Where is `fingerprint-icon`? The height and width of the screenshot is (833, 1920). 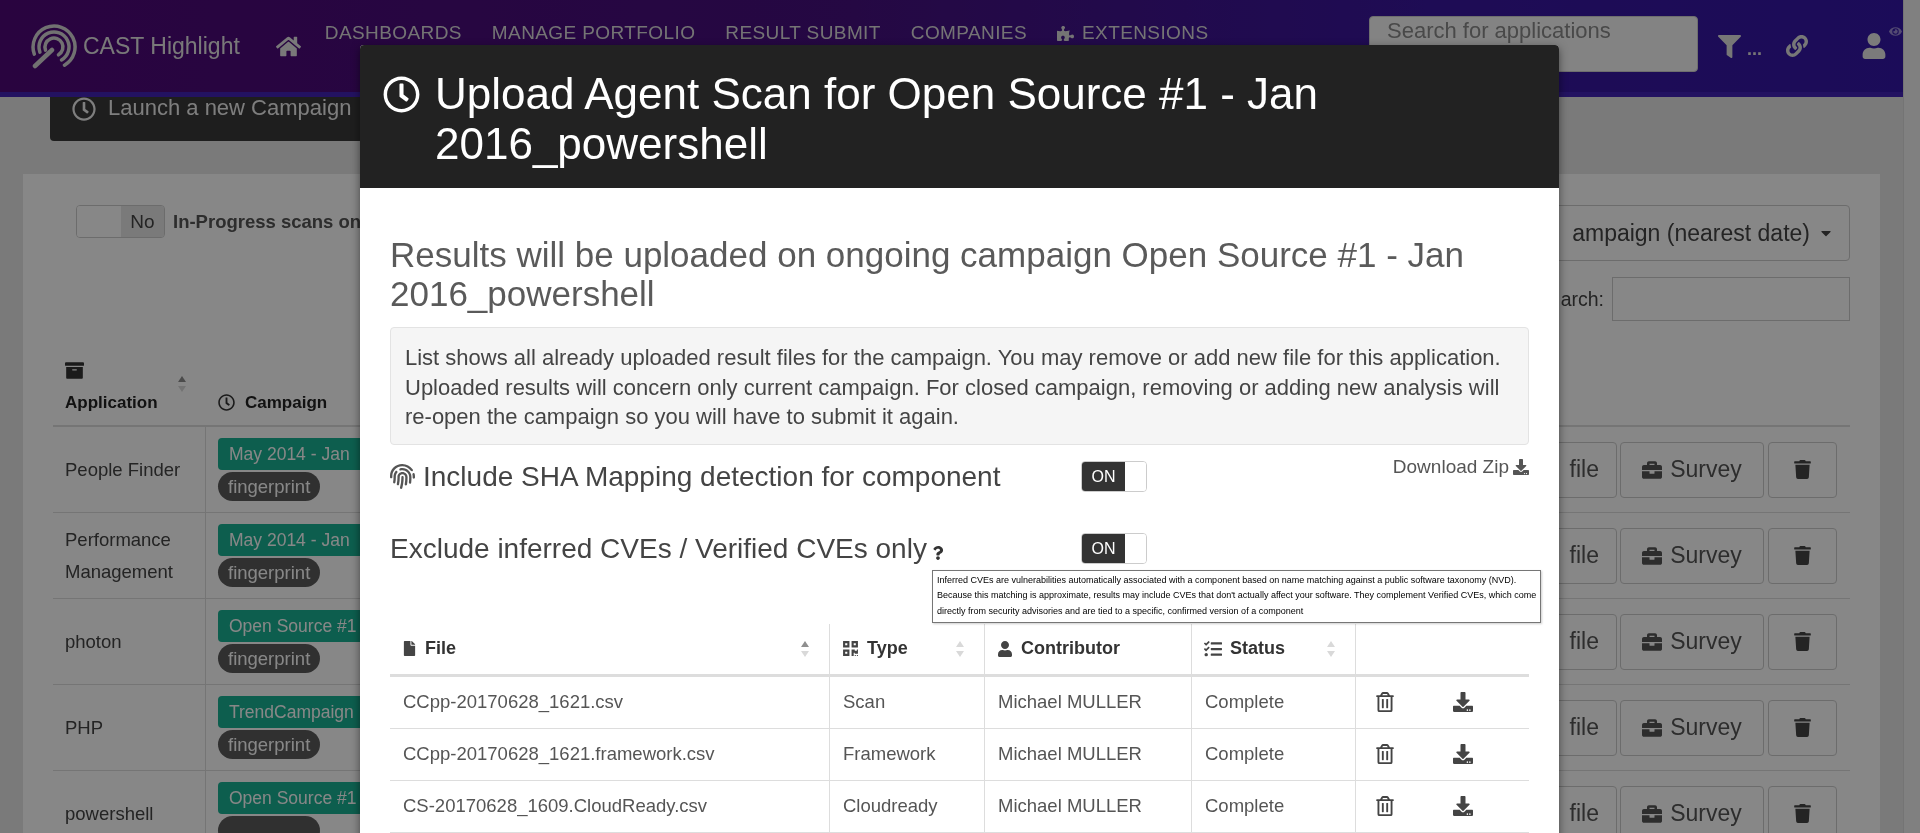
fingerprint-icon is located at coordinates (402, 476).